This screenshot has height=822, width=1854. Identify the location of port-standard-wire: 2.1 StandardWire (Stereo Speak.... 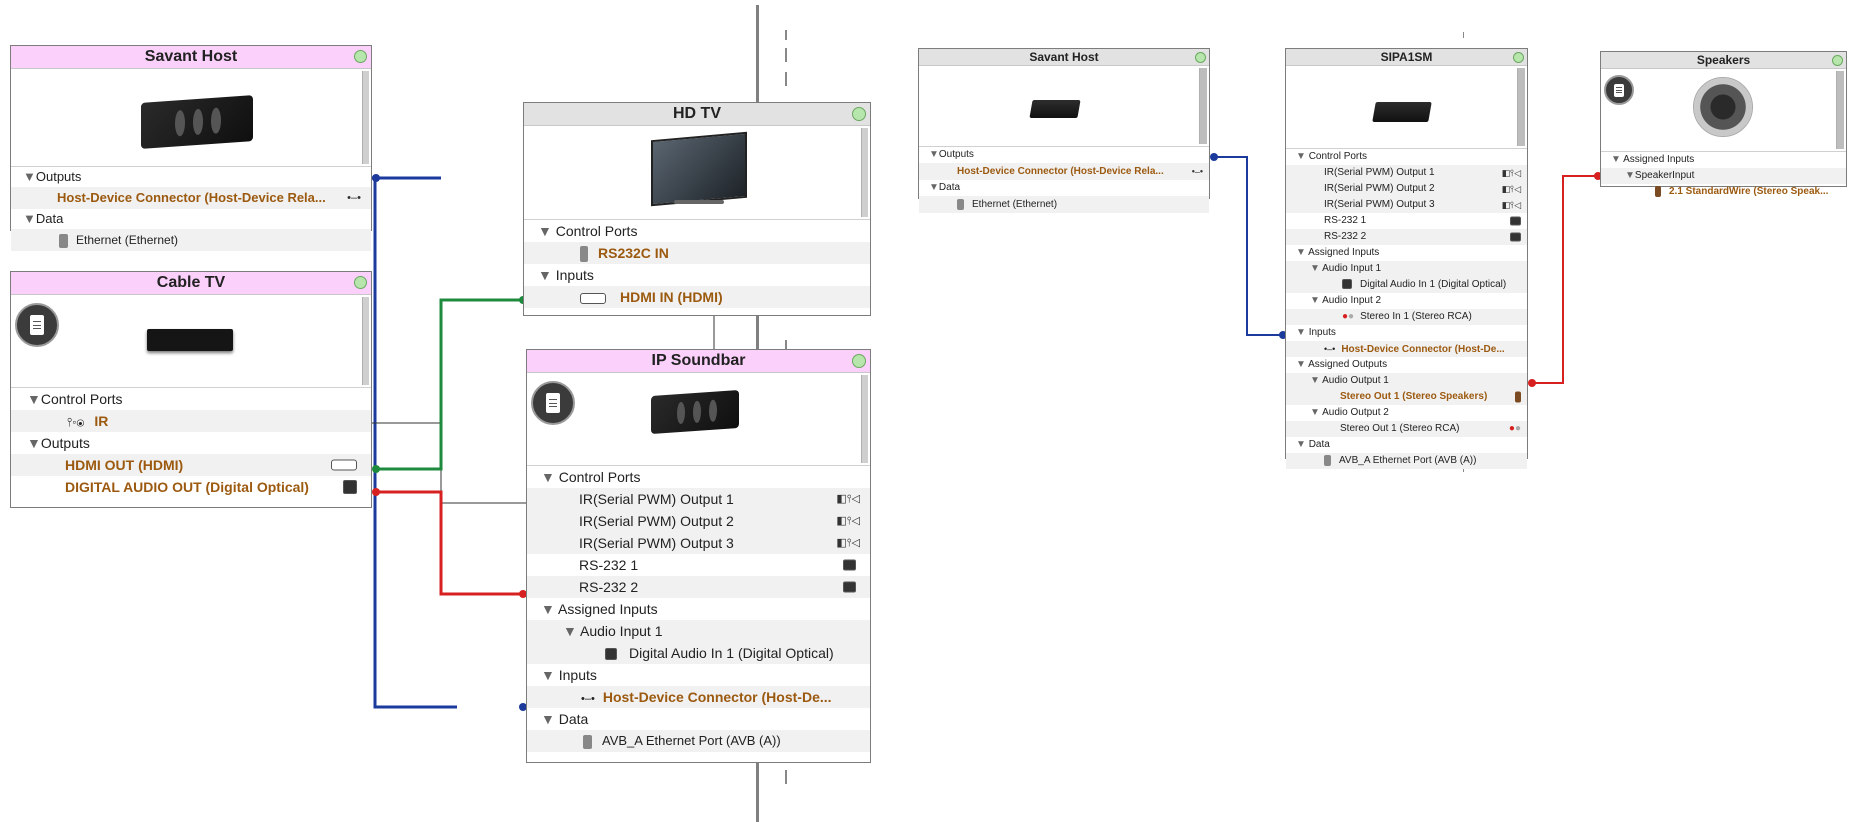
(1723, 192).